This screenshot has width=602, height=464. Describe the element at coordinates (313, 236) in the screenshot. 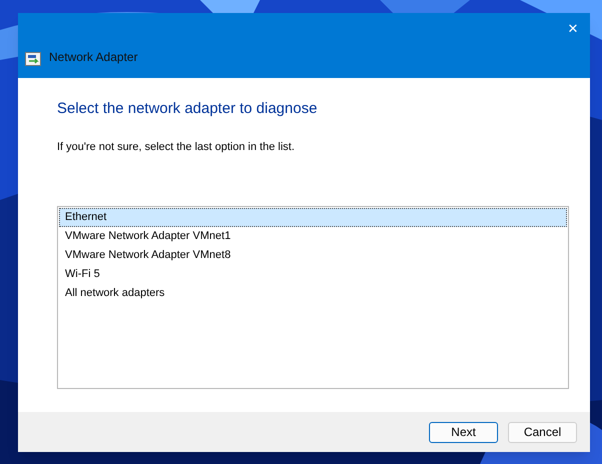

I see `adapter-item: VMware Network Adapter VMnet1` at that location.